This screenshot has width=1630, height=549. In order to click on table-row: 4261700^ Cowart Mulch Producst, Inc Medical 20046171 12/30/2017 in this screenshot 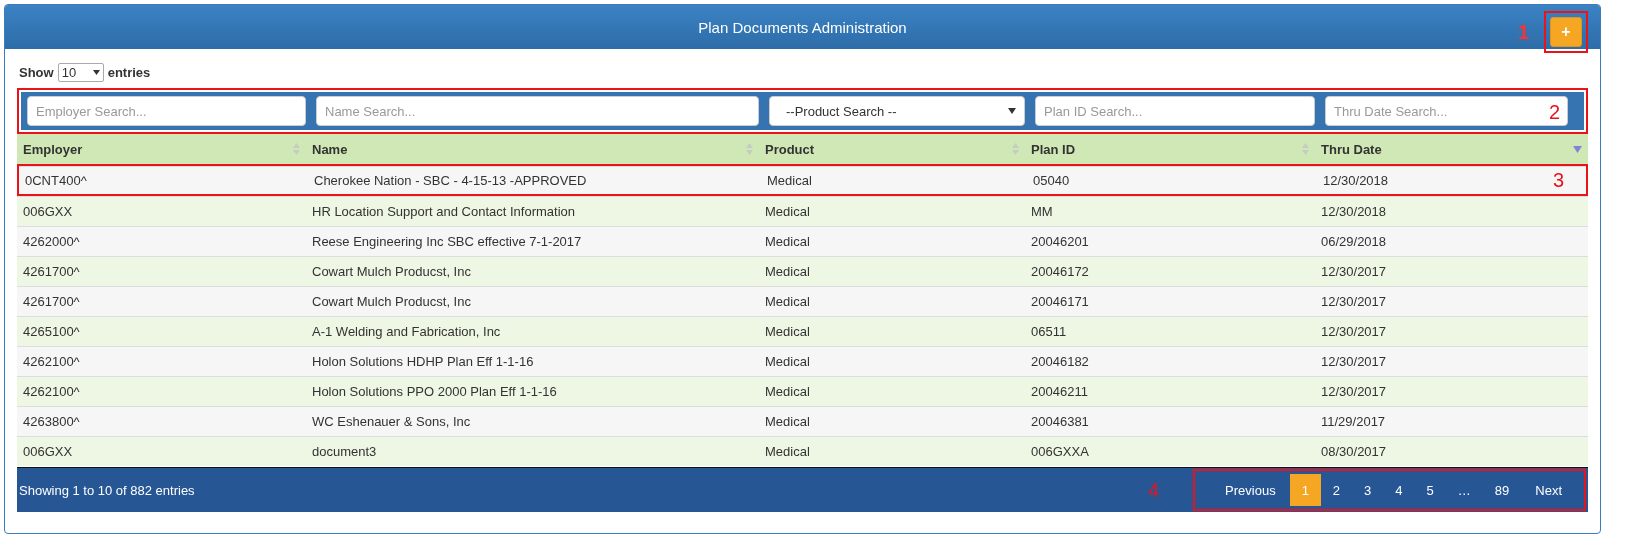, I will do `click(802, 301)`.